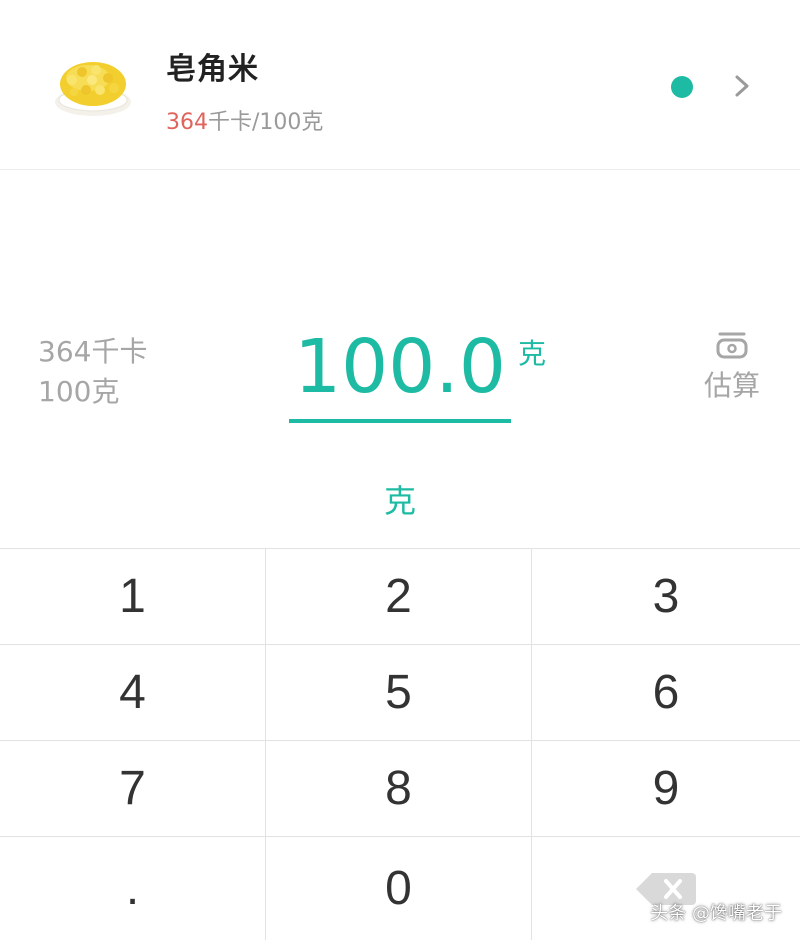 The image size is (800, 940). What do you see at coordinates (133, 888) in the screenshot?
I see `key-decimal: .` at bounding box center [133, 888].